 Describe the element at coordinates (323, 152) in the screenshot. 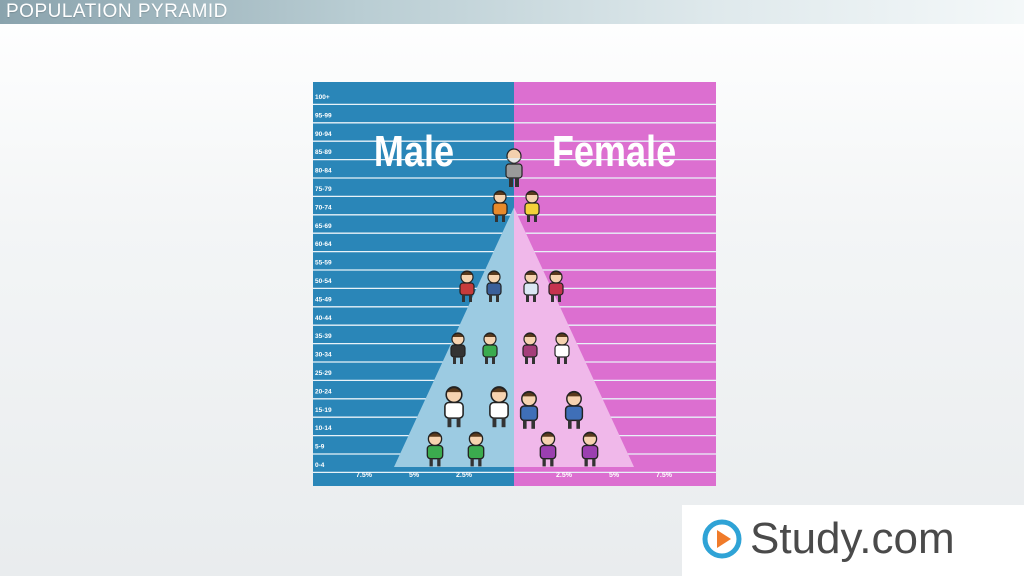

I see `age-label: 85-89` at that location.